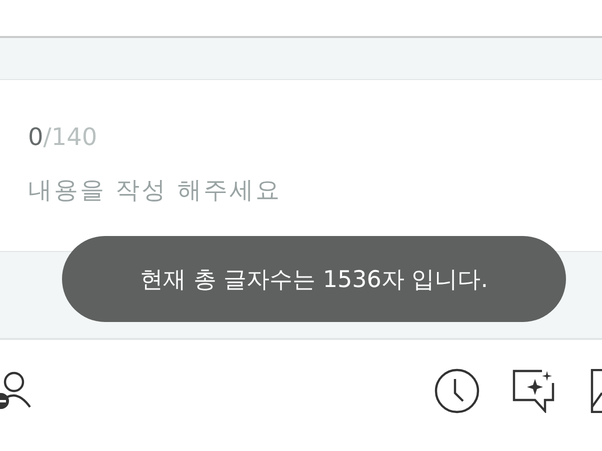  What do you see at coordinates (596, 391) in the screenshot?
I see `image-icon` at bounding box center [596, 391].